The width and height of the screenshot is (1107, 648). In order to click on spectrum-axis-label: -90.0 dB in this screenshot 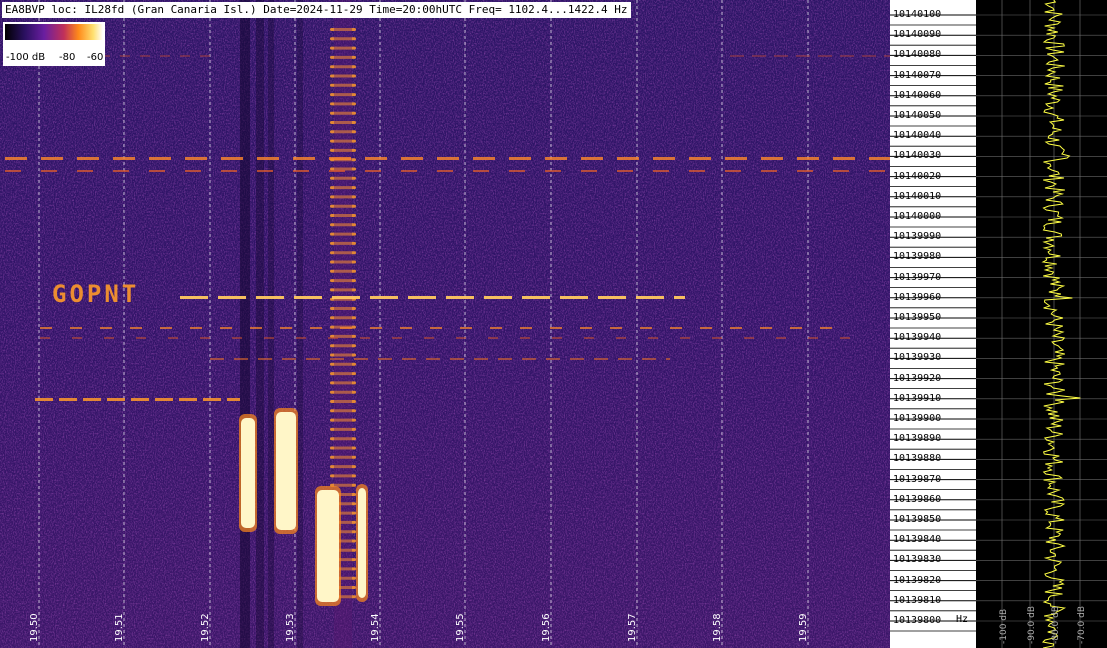, I will do `click(1032, 625)`.